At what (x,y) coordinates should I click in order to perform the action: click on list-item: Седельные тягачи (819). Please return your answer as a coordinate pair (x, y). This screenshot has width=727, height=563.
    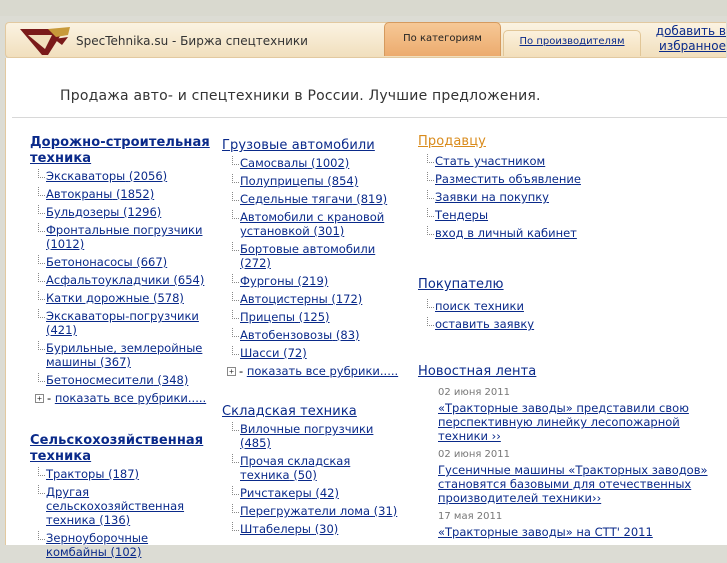
    Looking at the image, I should click on (316, 199).